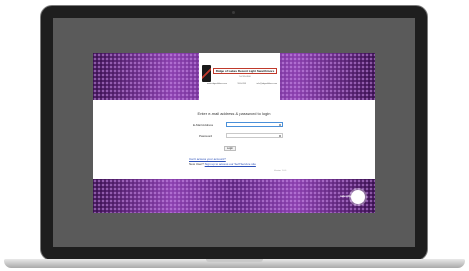 The width and height of the screenshot is (469, 271). I want to click on footer-banner, so click(234, 196).